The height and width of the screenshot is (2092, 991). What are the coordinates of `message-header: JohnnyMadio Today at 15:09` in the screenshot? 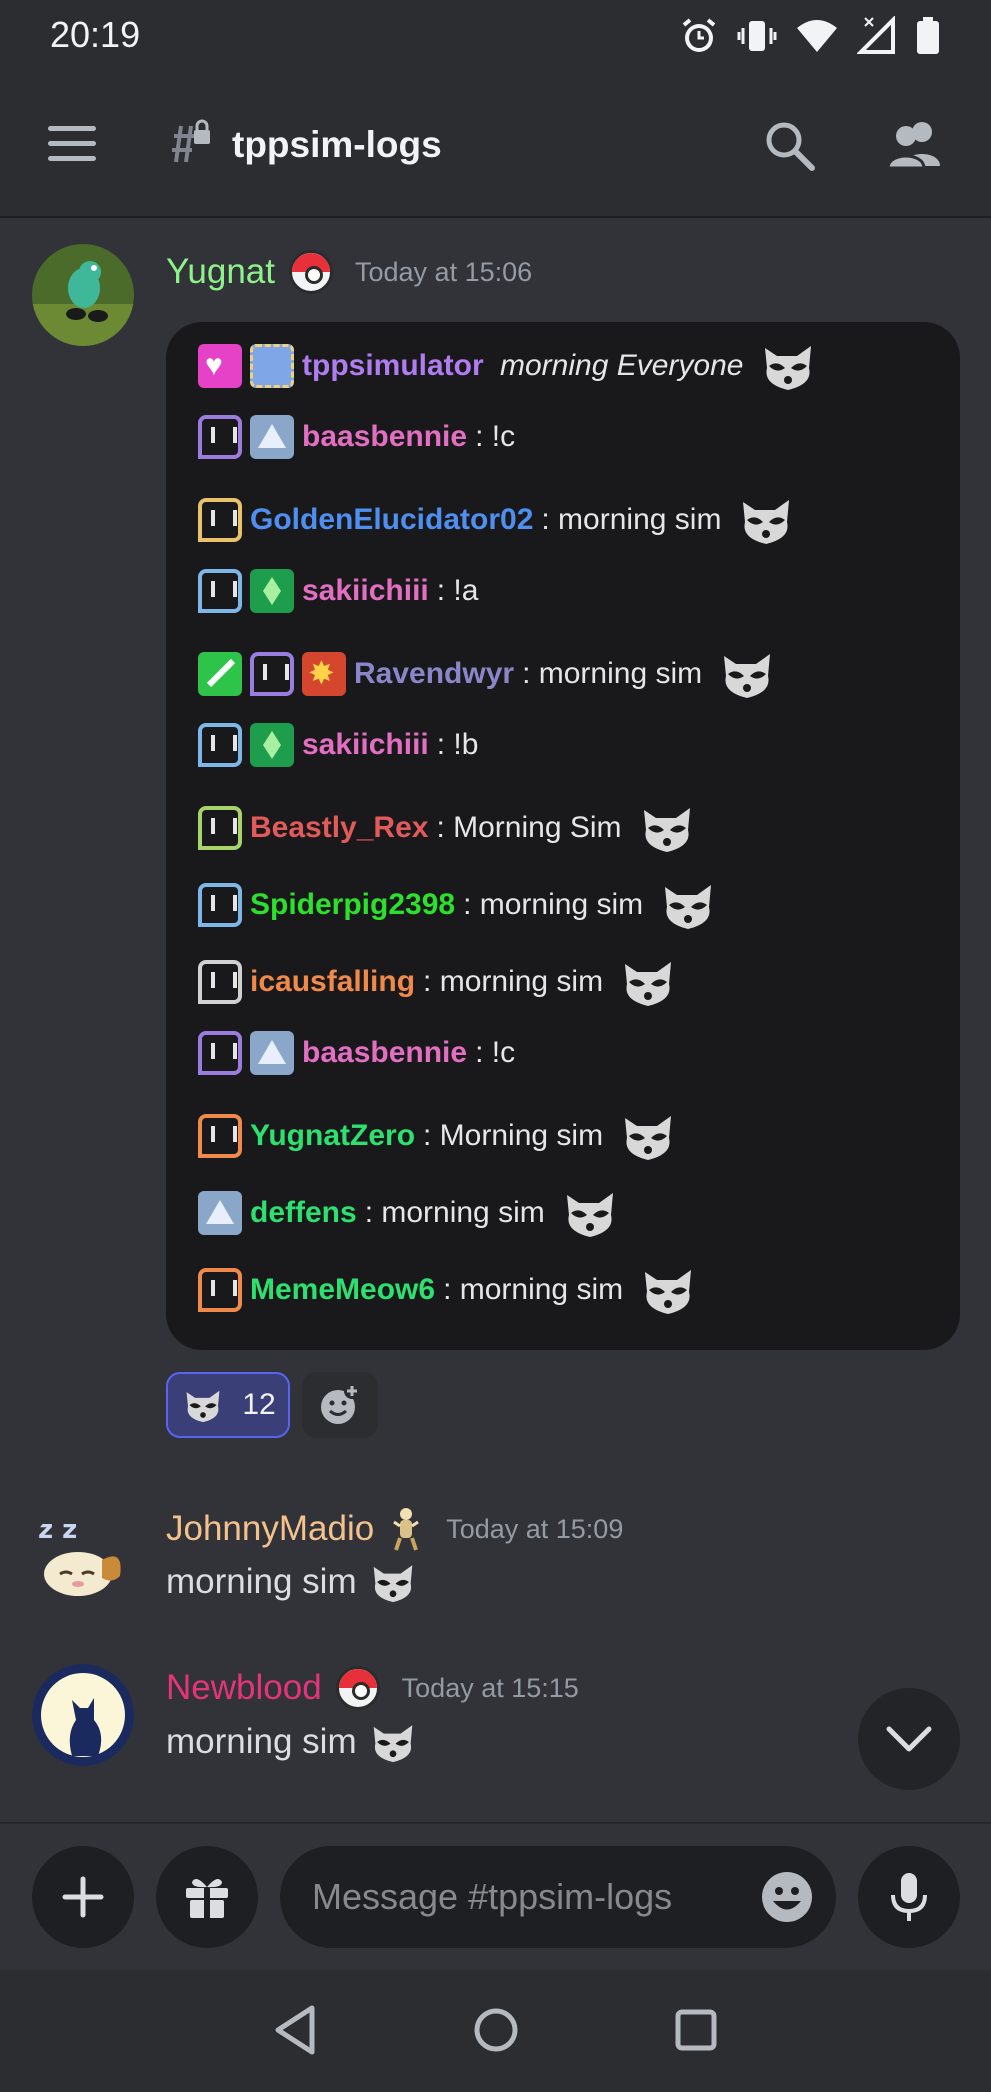 It's located at (394, 1529).